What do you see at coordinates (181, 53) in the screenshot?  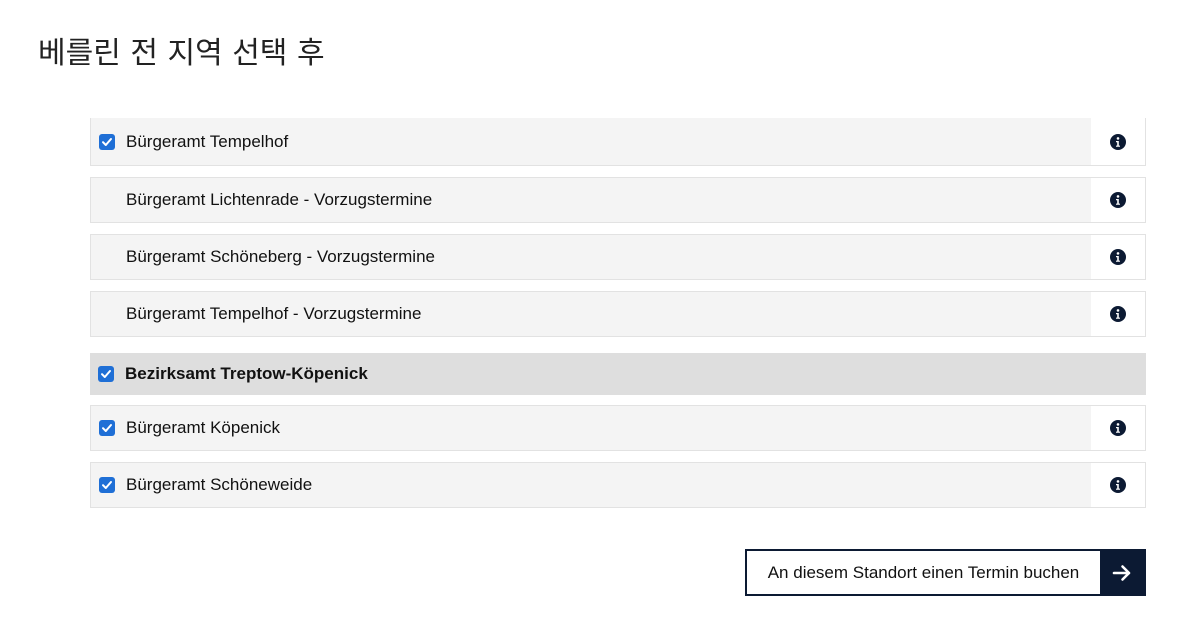 I see `page-title: 베를린 전 지역 선택 후` at bounding box center [181, 53].